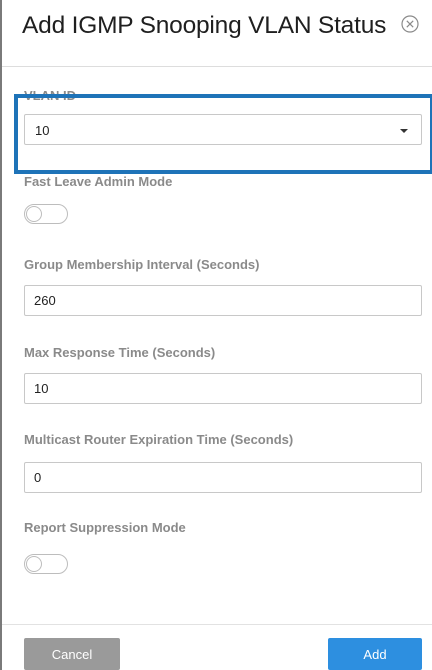  I want to click on fast-leave-toggle, so click(46, 214).